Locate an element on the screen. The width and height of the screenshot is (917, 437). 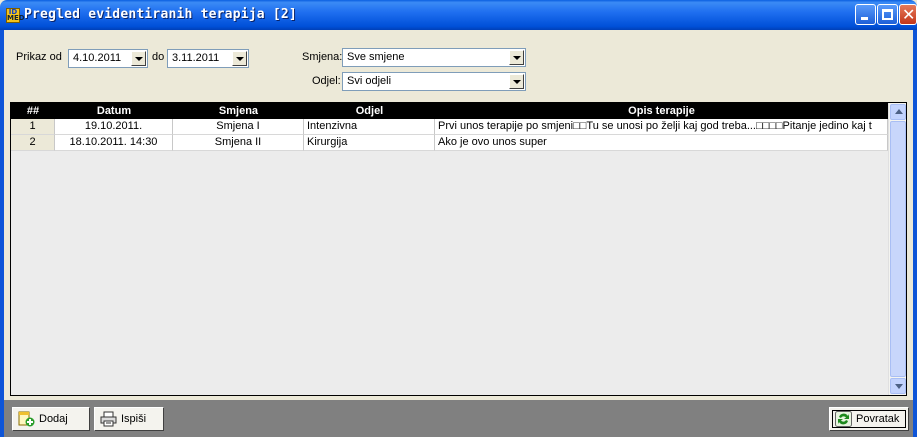
column-header-description: Opis terapije is located at coordinates (661, 111).